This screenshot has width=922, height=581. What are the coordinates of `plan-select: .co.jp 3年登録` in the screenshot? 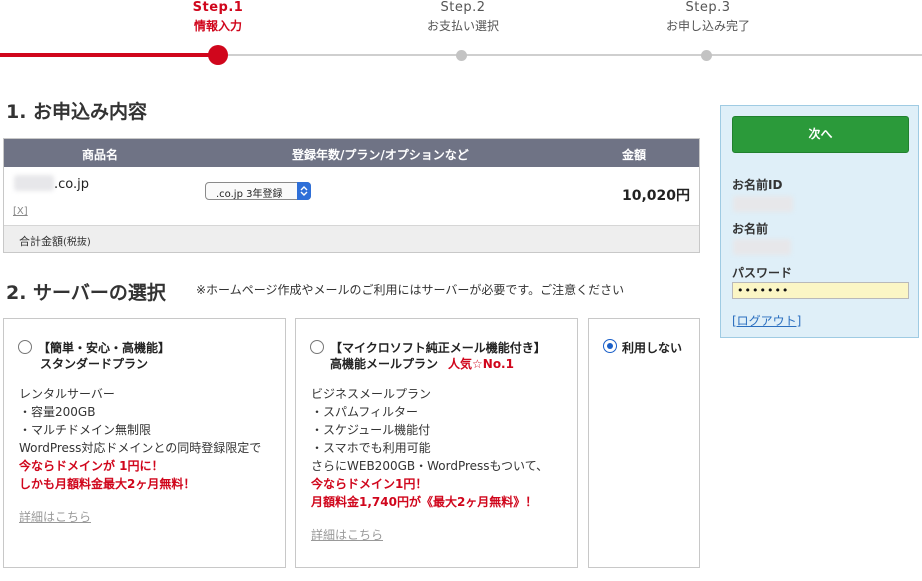 It's located at (258, 191).